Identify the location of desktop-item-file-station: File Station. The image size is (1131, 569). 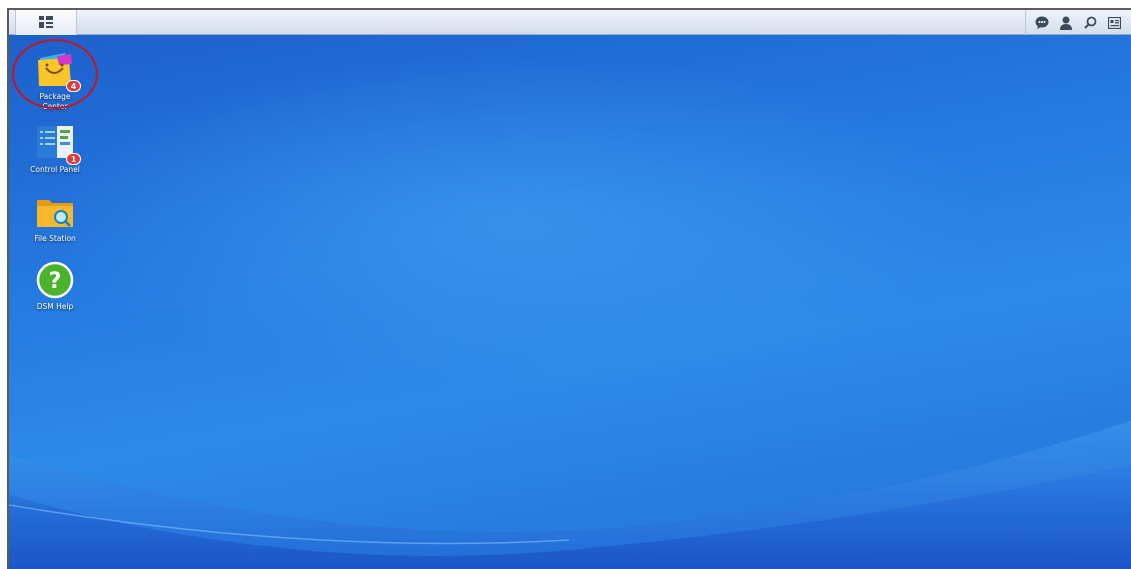
(55, 218).